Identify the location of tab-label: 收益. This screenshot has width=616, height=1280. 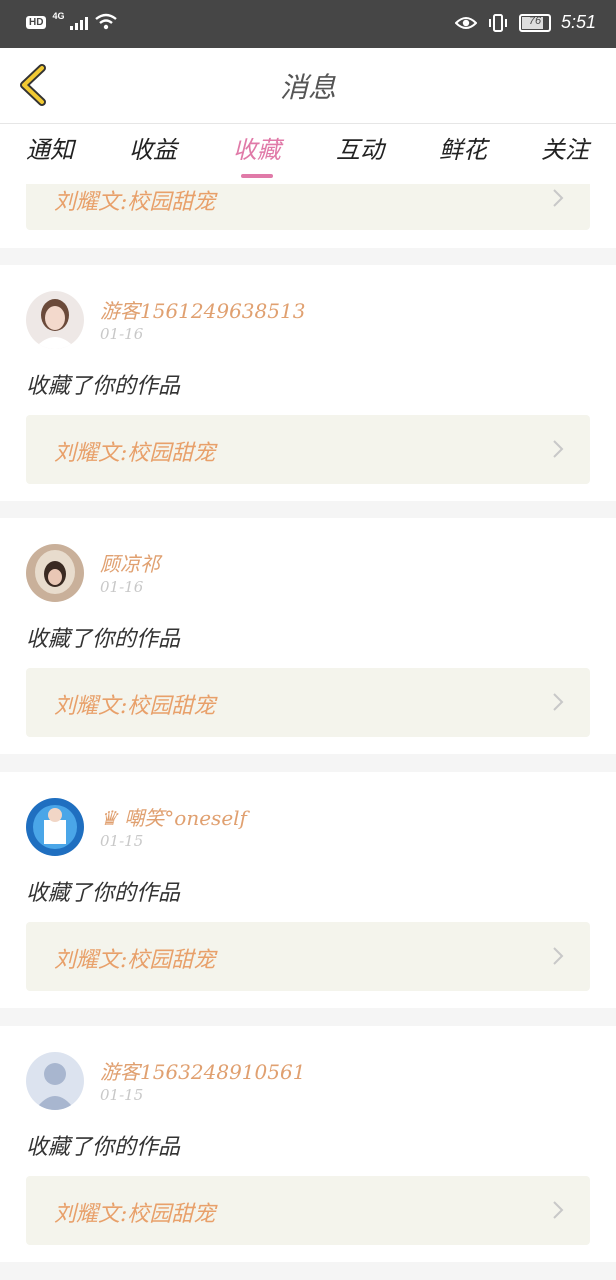
(153, 150).